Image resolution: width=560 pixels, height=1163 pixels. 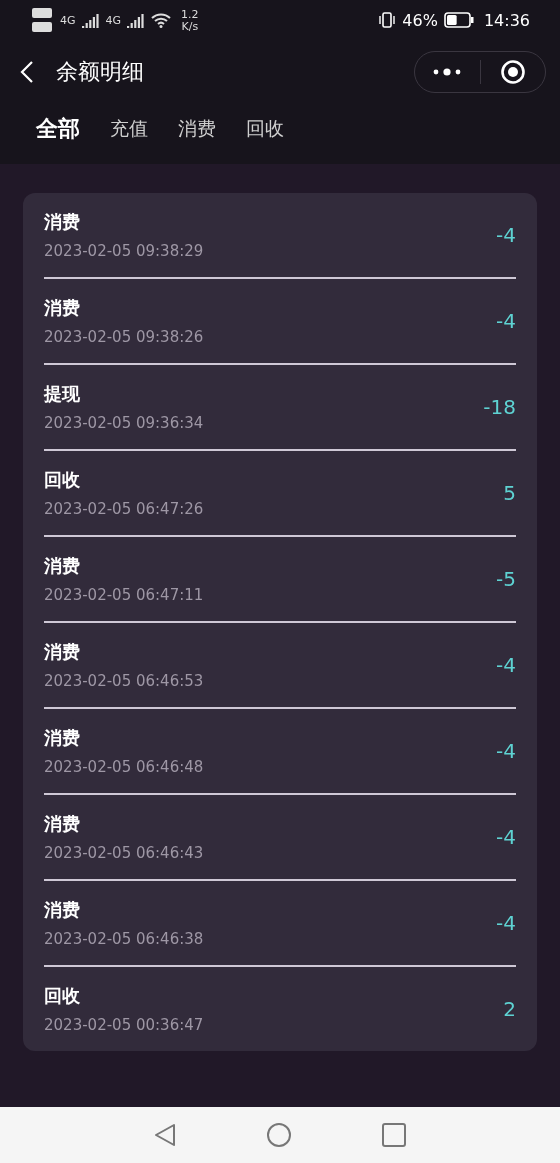 What do you see at coordinates (124, 853) in the screenshot?
I see `record-time: 2023-02-05 06:46:43` at bounding box center [124, 853].